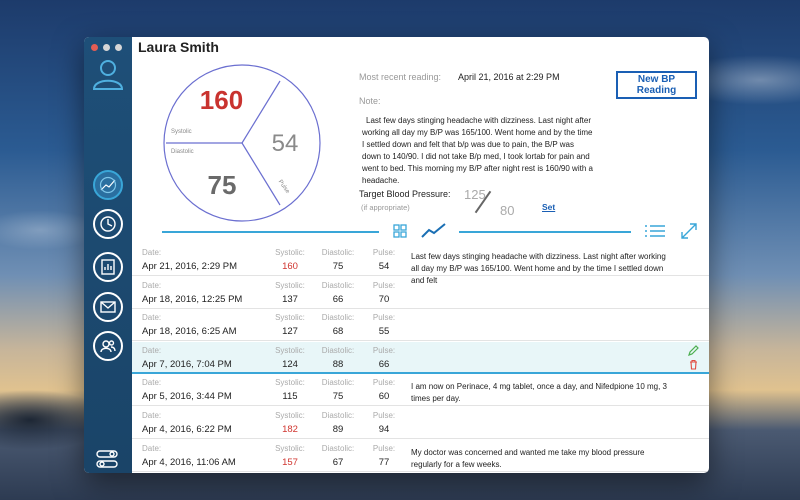  Describe the element at coordinates (187, 429) in the screenshot. I see `reading-date-value: Apr 4, 2016, 6:22 PM` at that location.